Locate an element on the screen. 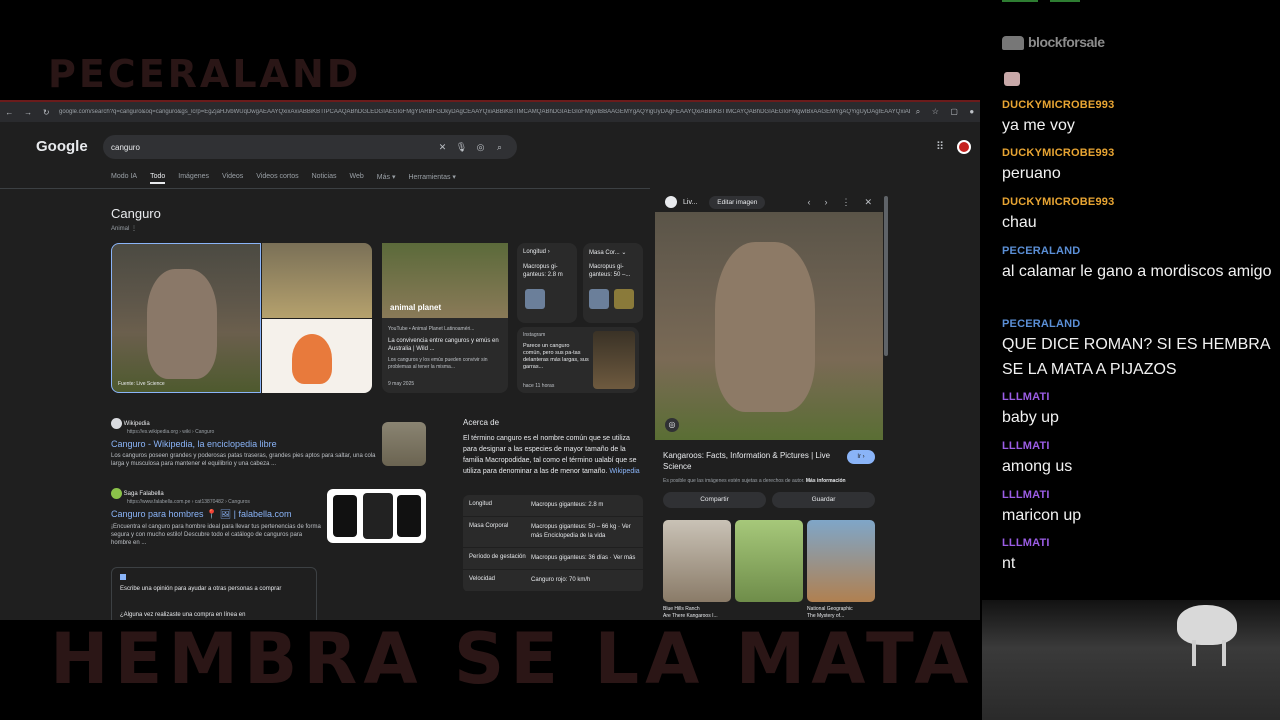 The width and height of the screenshot is (1280, 720). chat-brand: blockforsale is located at coordinates (1053, 42).